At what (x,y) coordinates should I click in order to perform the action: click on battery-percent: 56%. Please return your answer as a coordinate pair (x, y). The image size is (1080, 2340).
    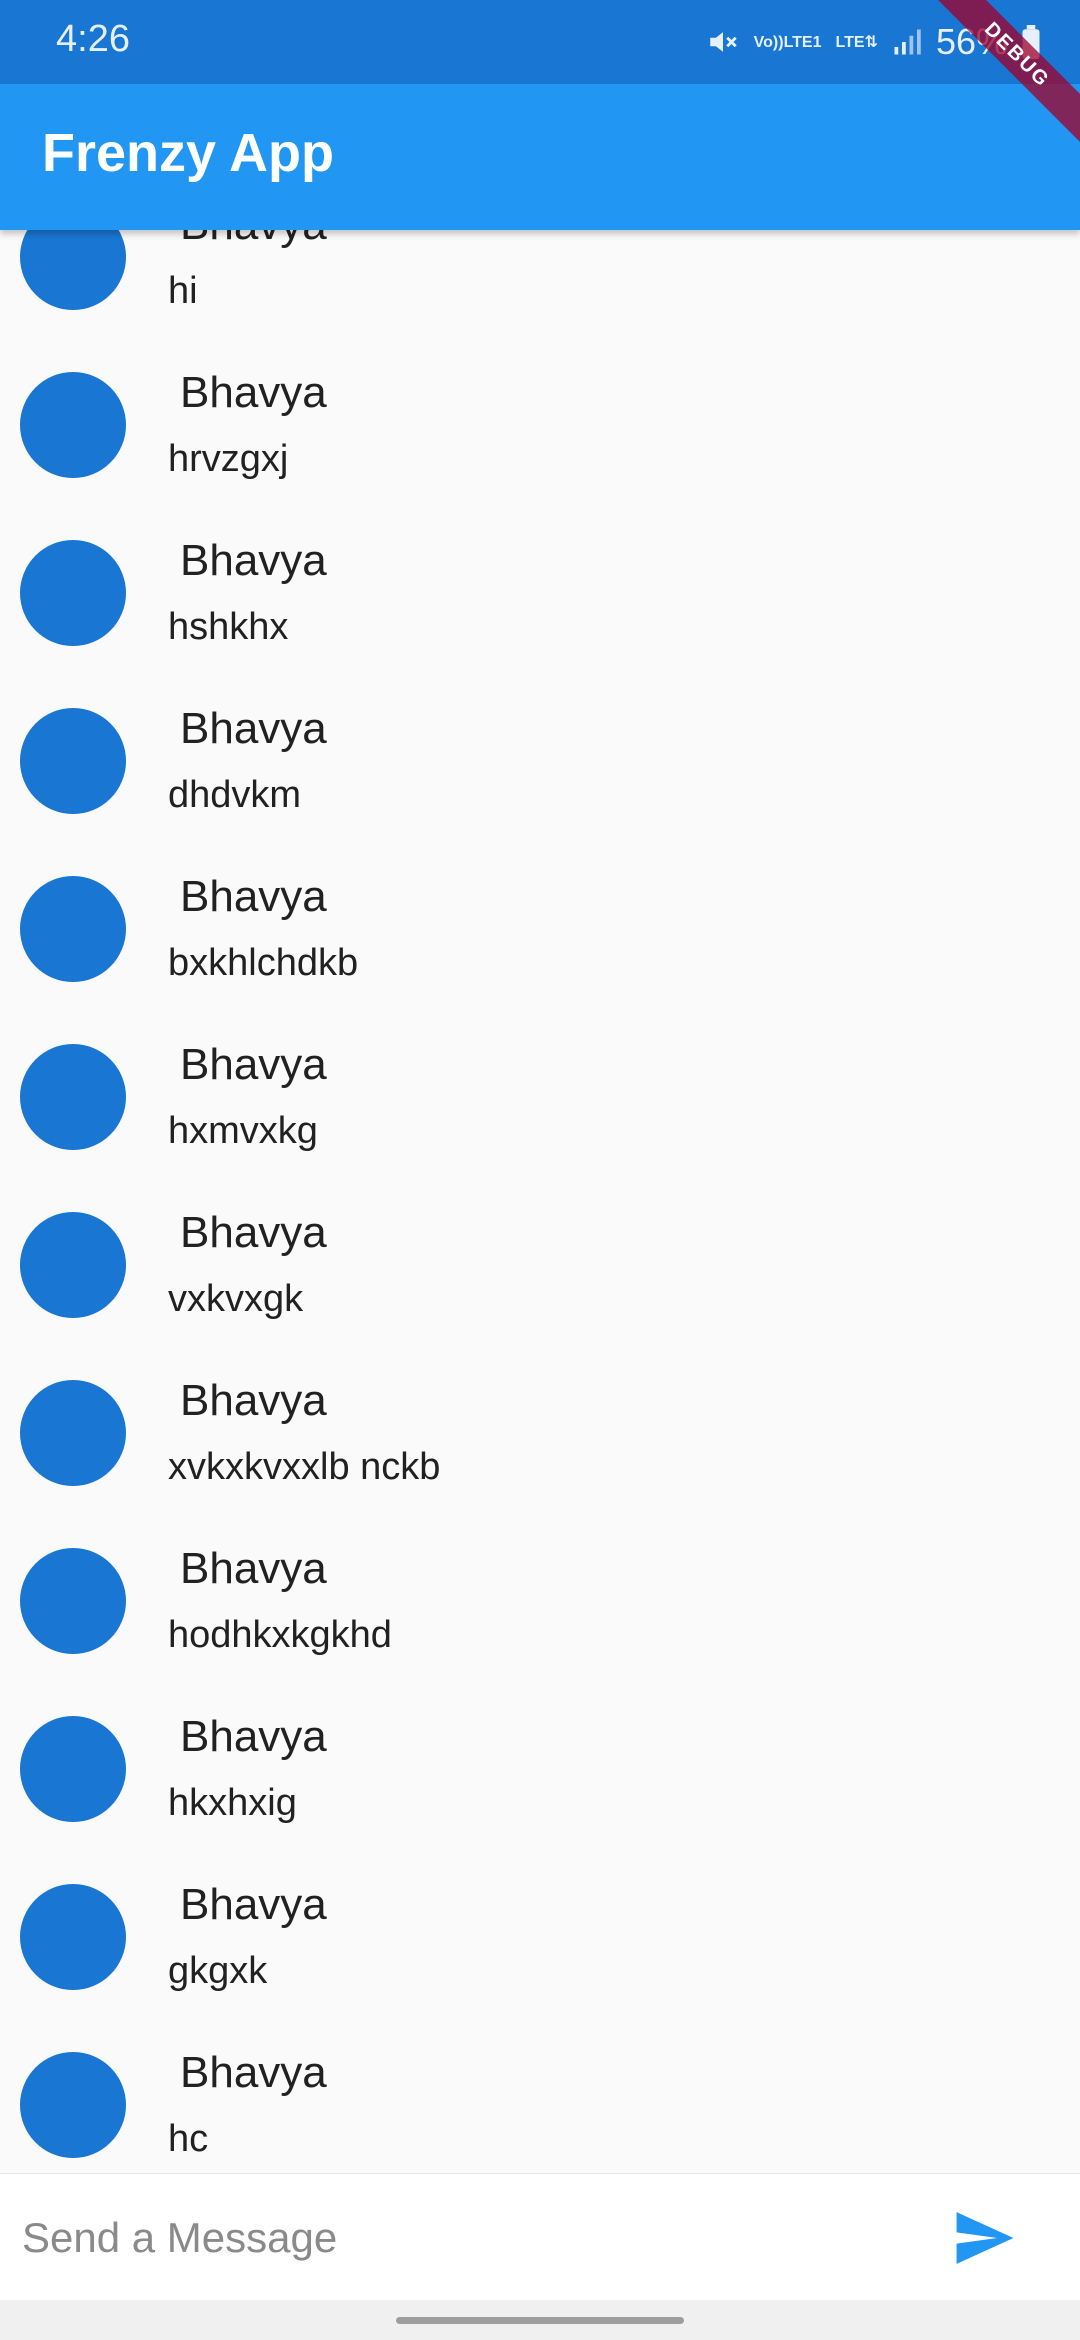
    Looking at the image, I should click on (971, 41).